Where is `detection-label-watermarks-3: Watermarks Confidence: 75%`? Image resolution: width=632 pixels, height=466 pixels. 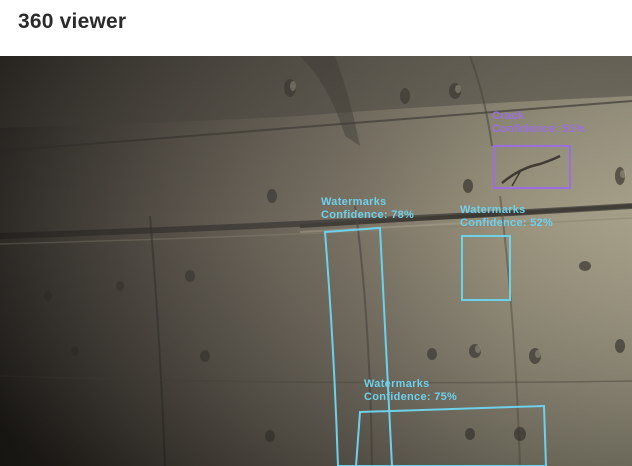
detection-label-watermarks-3: Watermarks Confidence: 75% is located at coordinates (410, 391).